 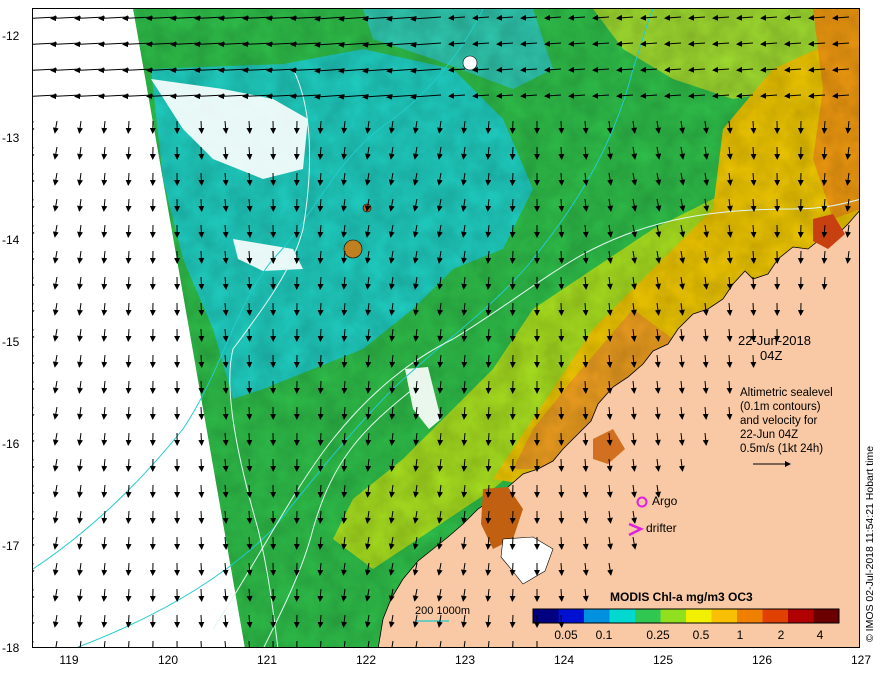 I want to click on lat-tick-label: -15, so click(x=11, y=342).